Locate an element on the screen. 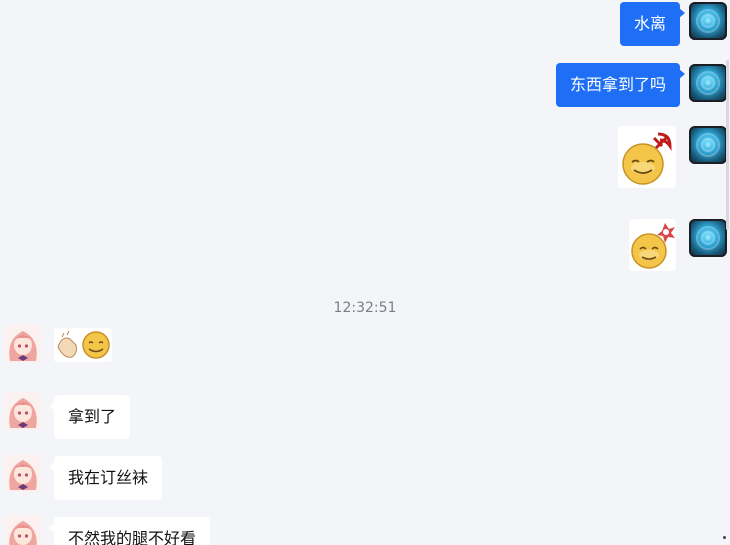  message-bubble-self: 水离 is located at coordinates (652, 24).